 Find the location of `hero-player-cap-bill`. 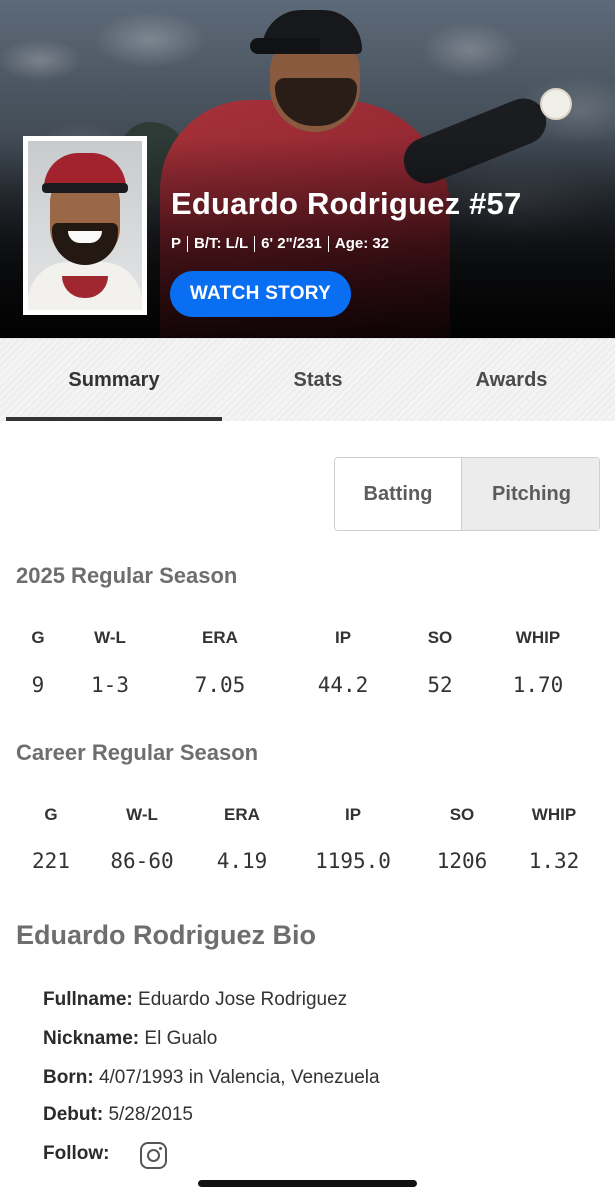

hero-player-cap-bill is located at coordinates (285, 46).